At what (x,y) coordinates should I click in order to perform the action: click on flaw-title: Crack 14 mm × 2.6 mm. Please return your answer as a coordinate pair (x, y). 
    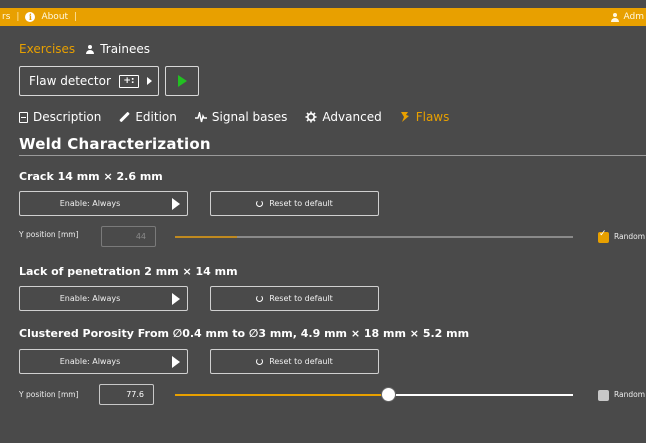
    Looking at the image, I should click on (91, 176).